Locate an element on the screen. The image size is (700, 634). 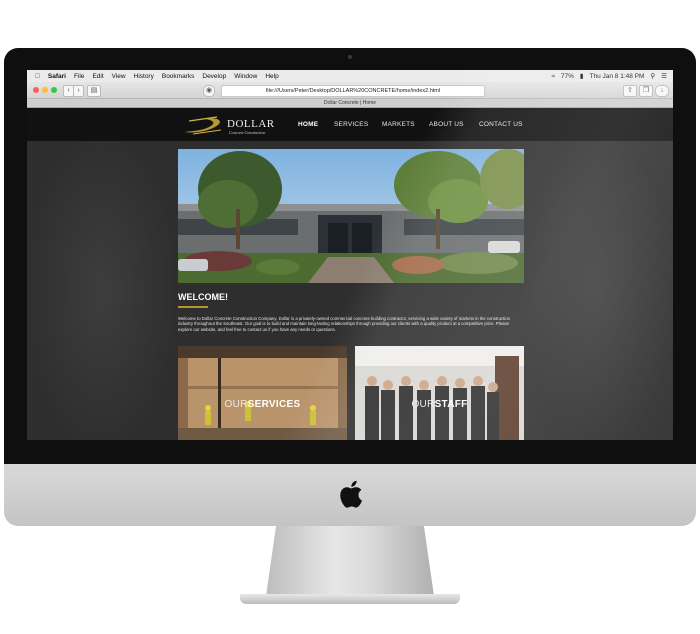
menu-view: View is located at coordinates (119, 76).